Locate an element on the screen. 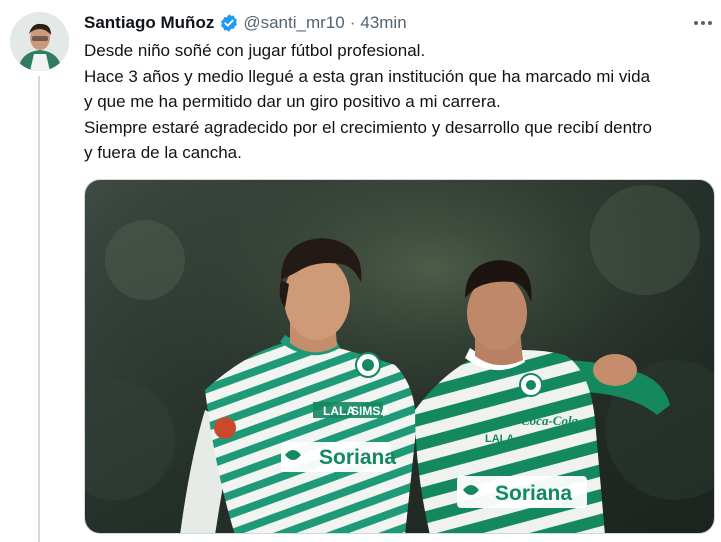 This screenshot has height=542, width=721. right-jersey-sponsor-chest: Coca-Cola is located at coordinates (550, 420).